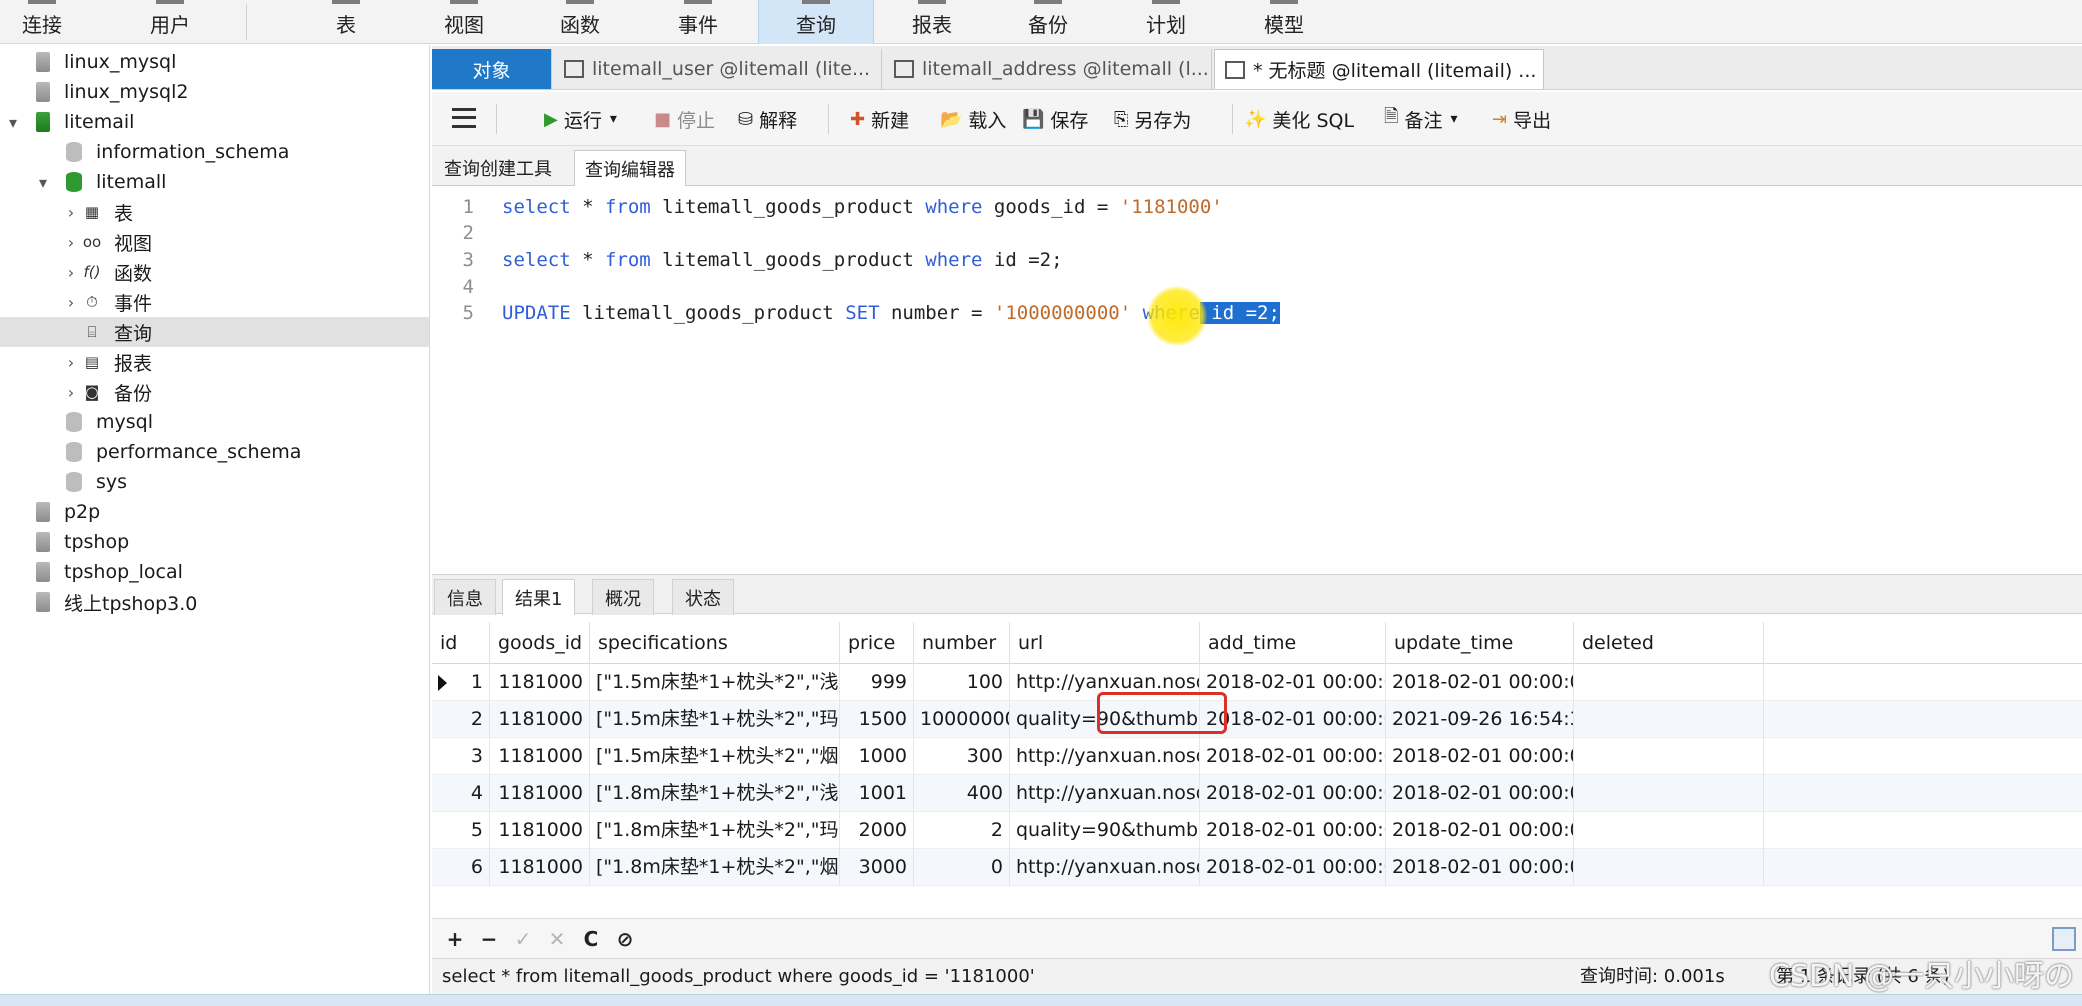 The width and height of the screenshot is (2082, 1006). What do you see at coordinates (170, 22) in the screenshot?
I see `ribbon-user-button: 用户` at bounding box center [170, 22].